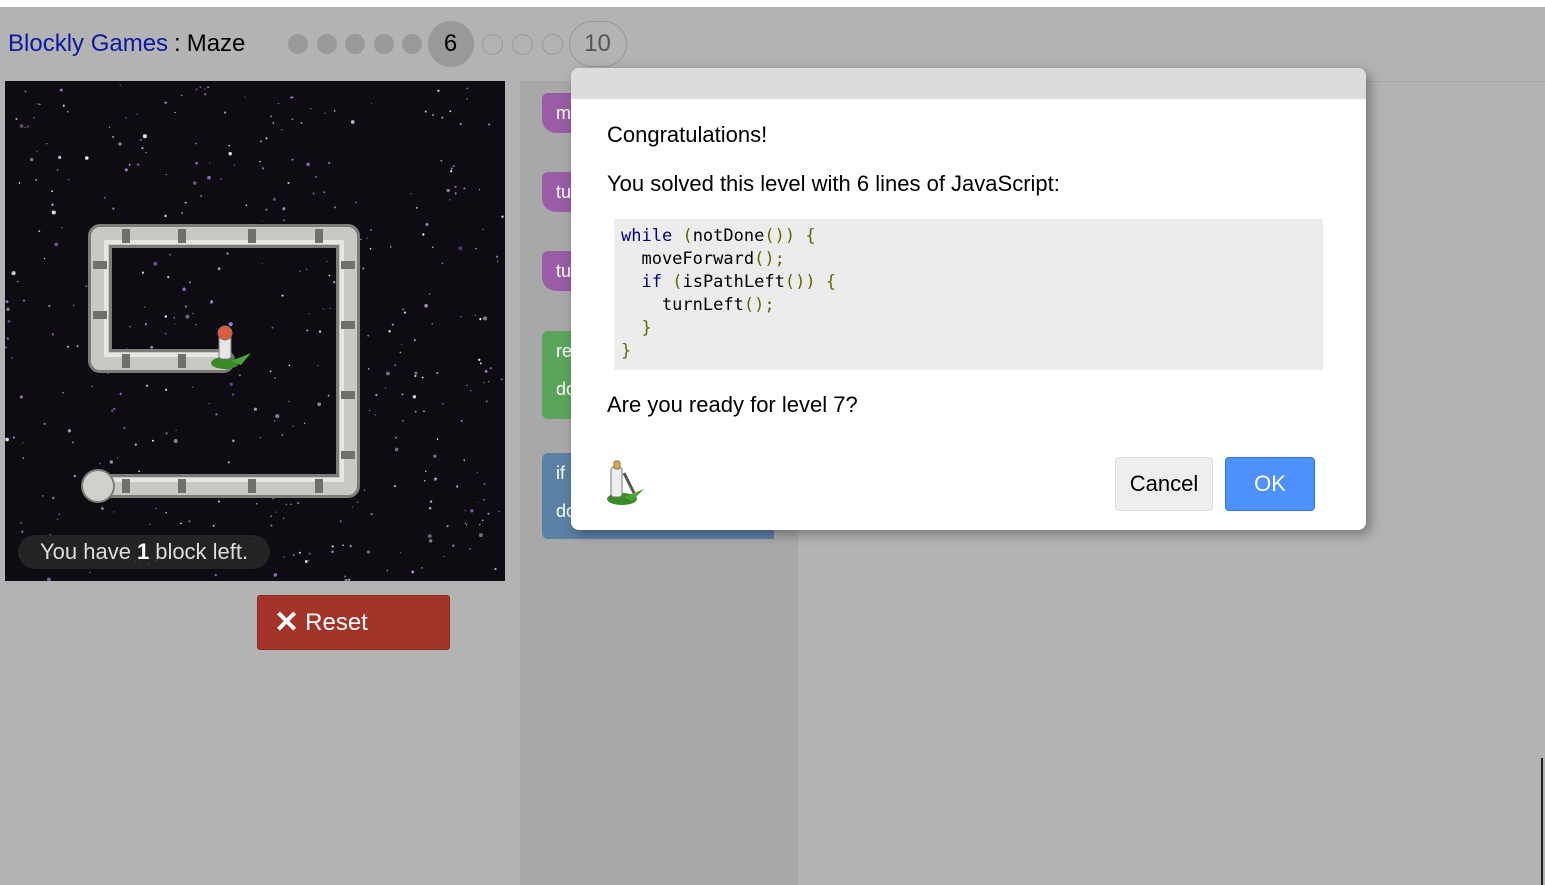 The height and width of the screenshot is (885, 1545). What do you see at coordinates (718, 236) in the screenshot?
I see `code-line: while (notDone()) {` at bounding box center [718, 236].